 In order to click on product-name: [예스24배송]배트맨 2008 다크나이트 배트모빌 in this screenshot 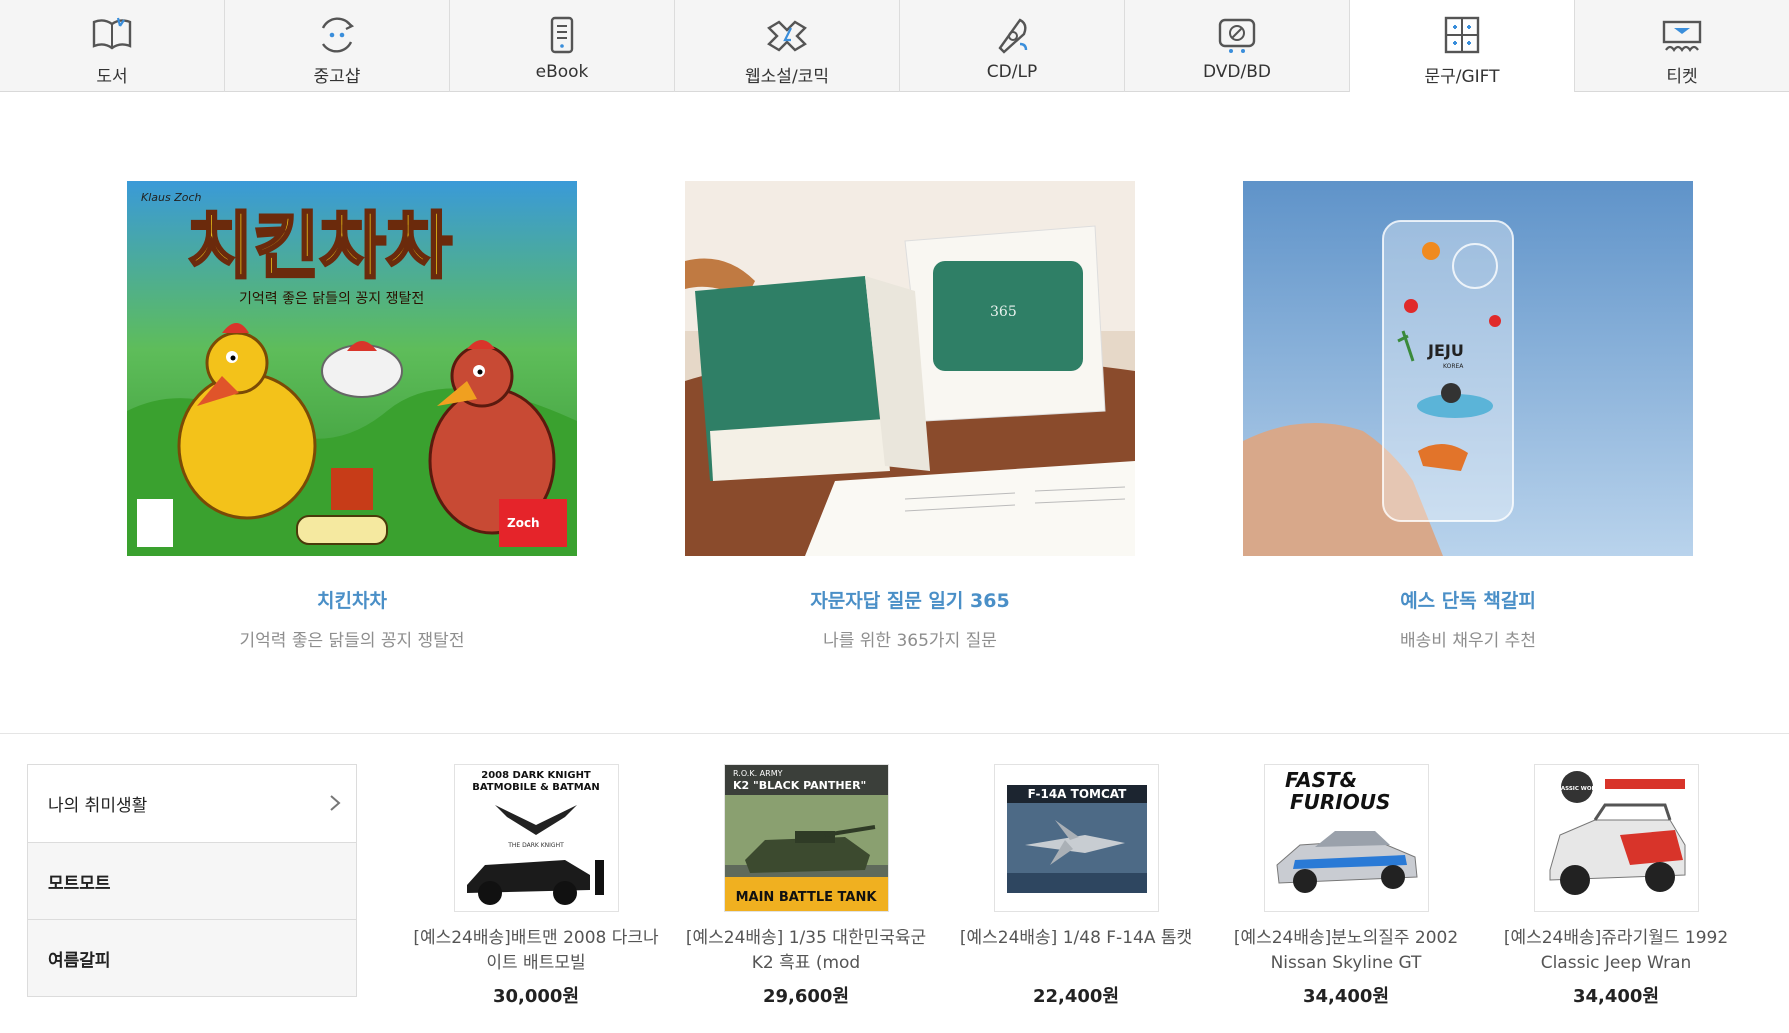, I will do `click(536, 951)`.